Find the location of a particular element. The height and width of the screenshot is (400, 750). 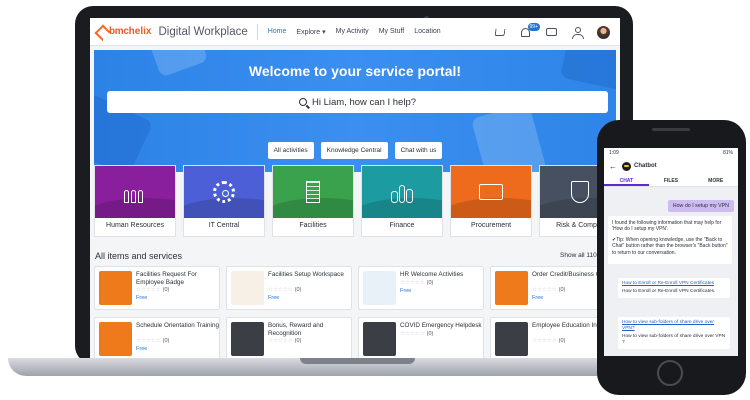

service-title: Facilities Request For Employee Badge is located at coordinates (166, 278).